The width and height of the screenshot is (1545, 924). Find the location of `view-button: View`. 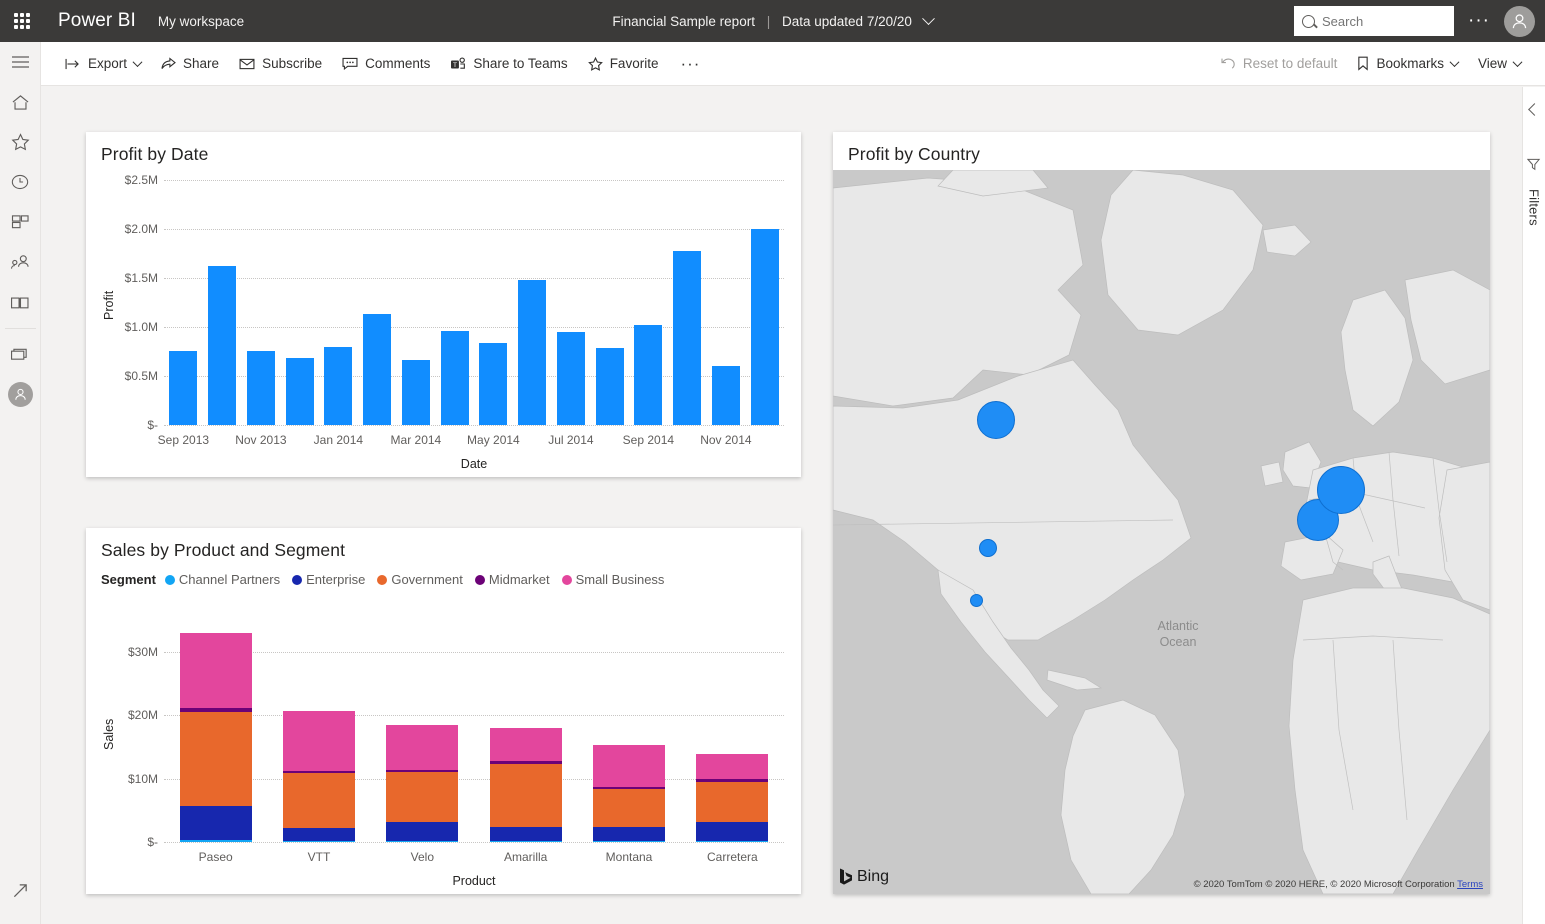

view-button: View is located at coordinates (1499, 64).